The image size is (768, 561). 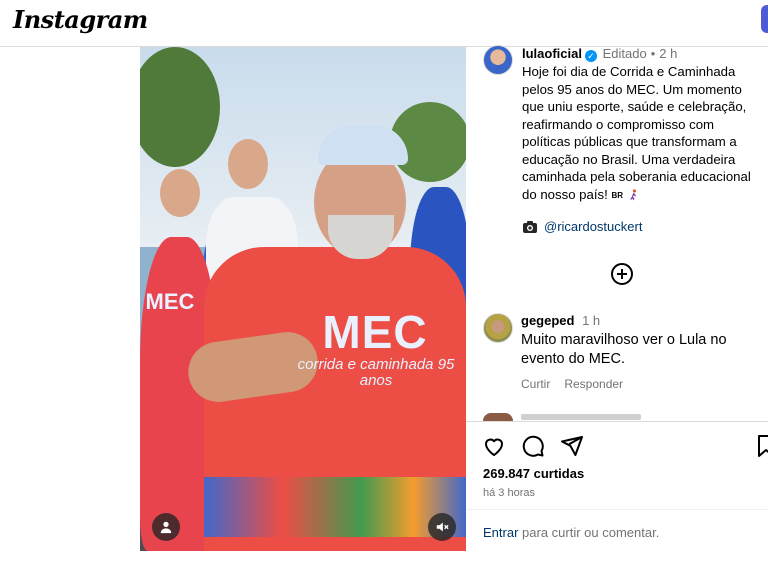 What do you see at coordinates (572, 446) in the screenshot?
I see `share-icon` at bounding box center [572, 446].